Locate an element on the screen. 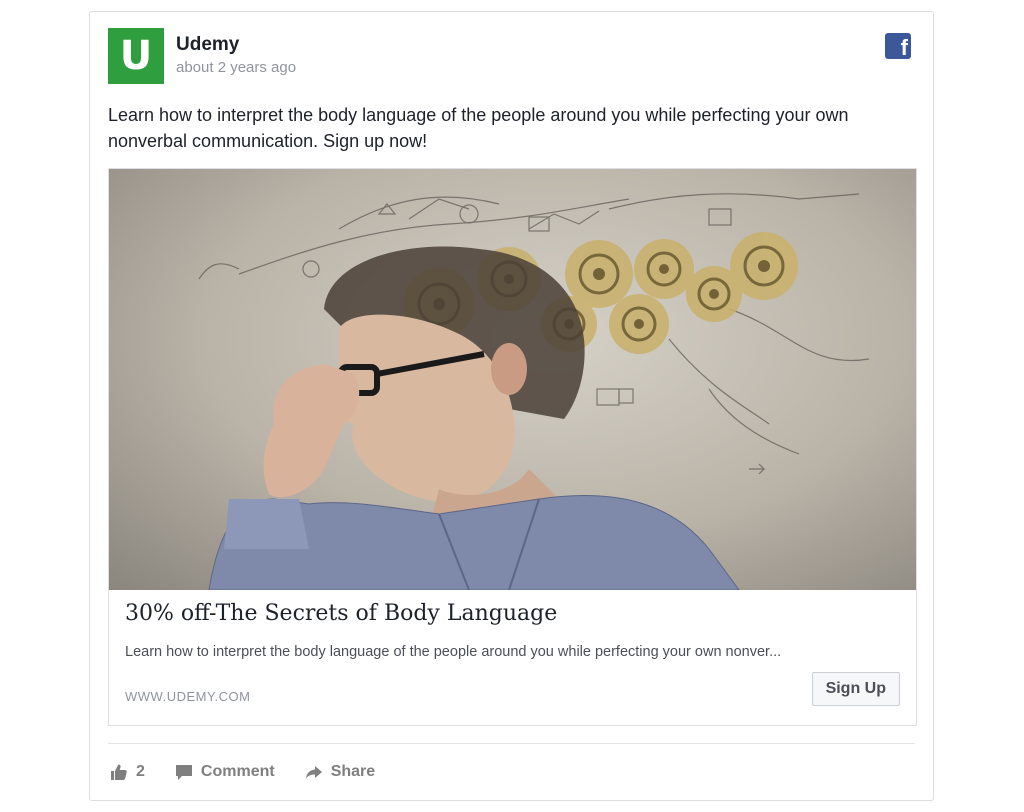 The height and width of the screenshot is (812, 1024). like-count: 2 is located at coordinates (140, 771).